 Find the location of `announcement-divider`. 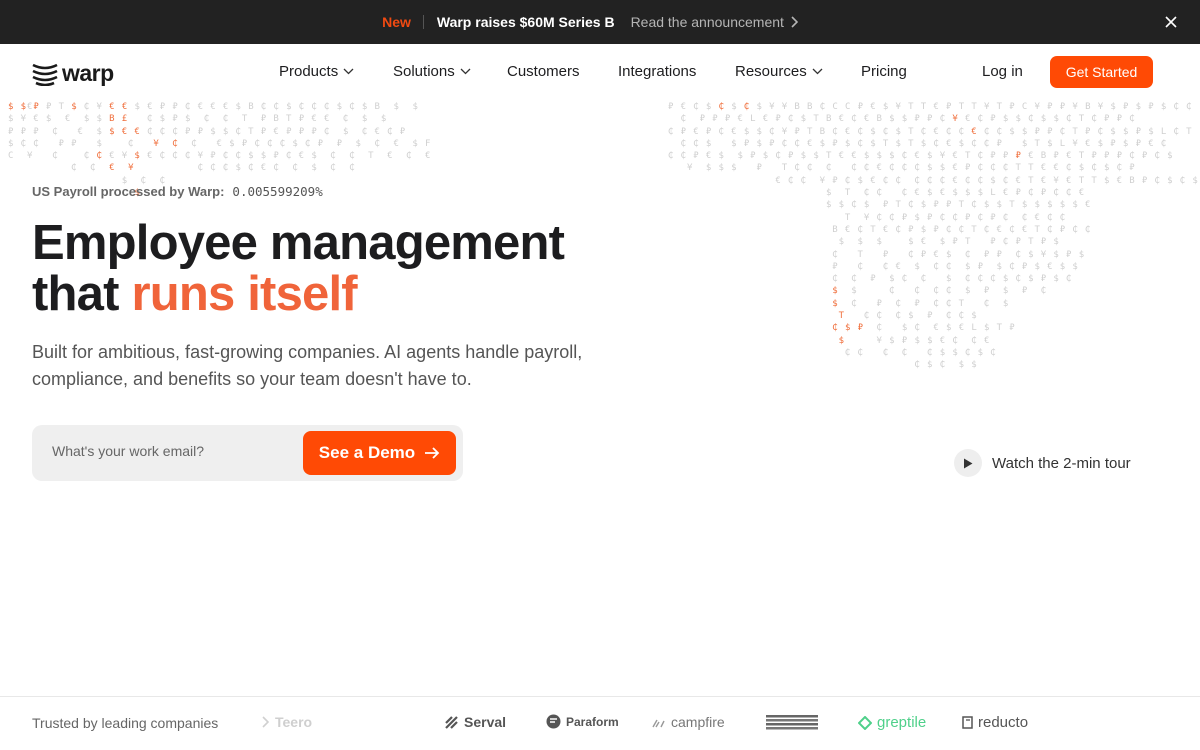

announcement-divider is located at coordinates (423, 22).